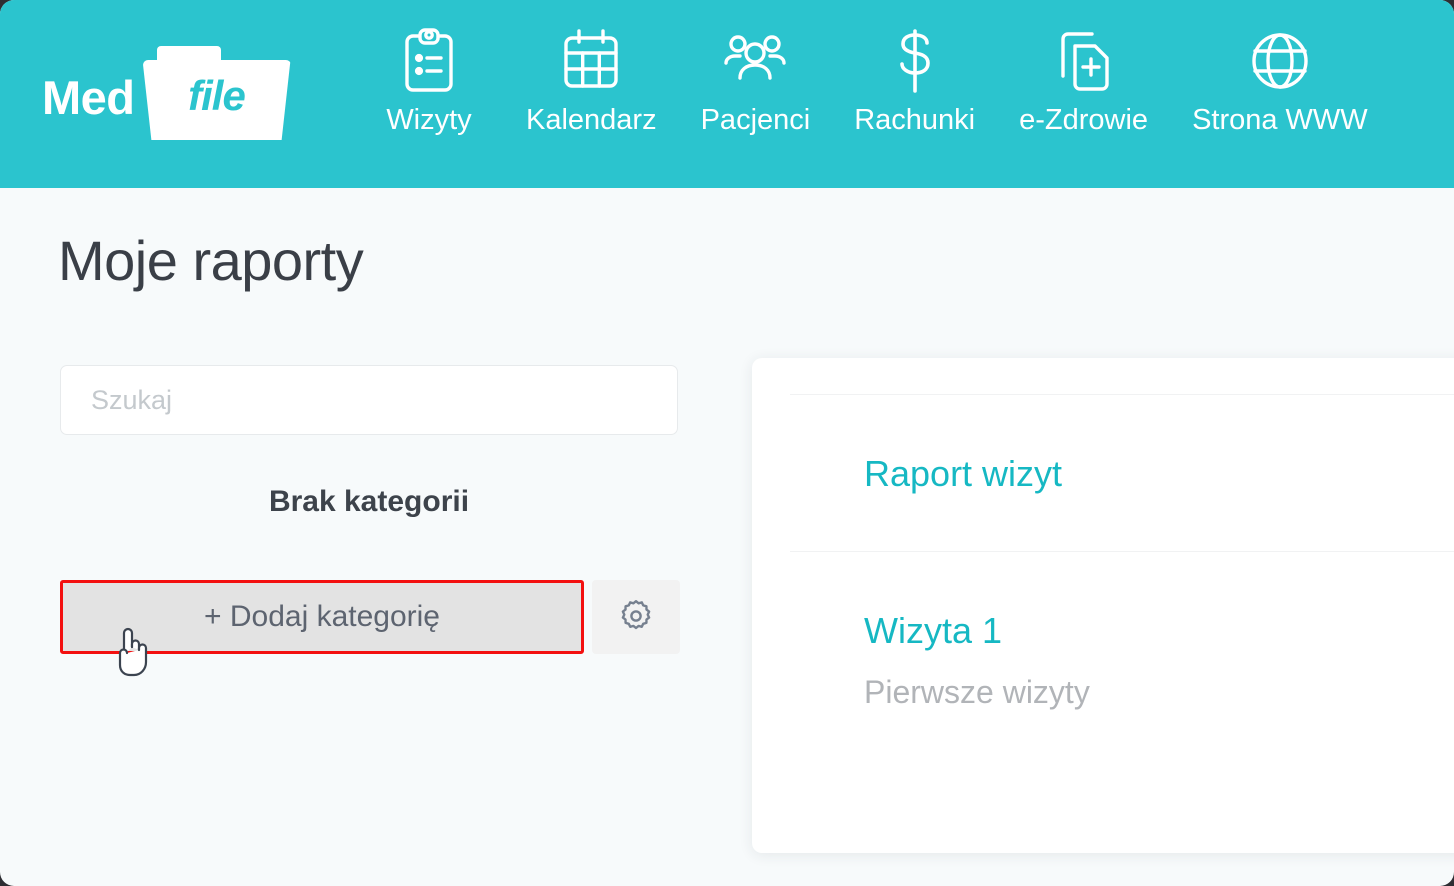 The image size is (1454, 886). I want to click on empty-category-message: Brak kategorii, so click(369, 501).